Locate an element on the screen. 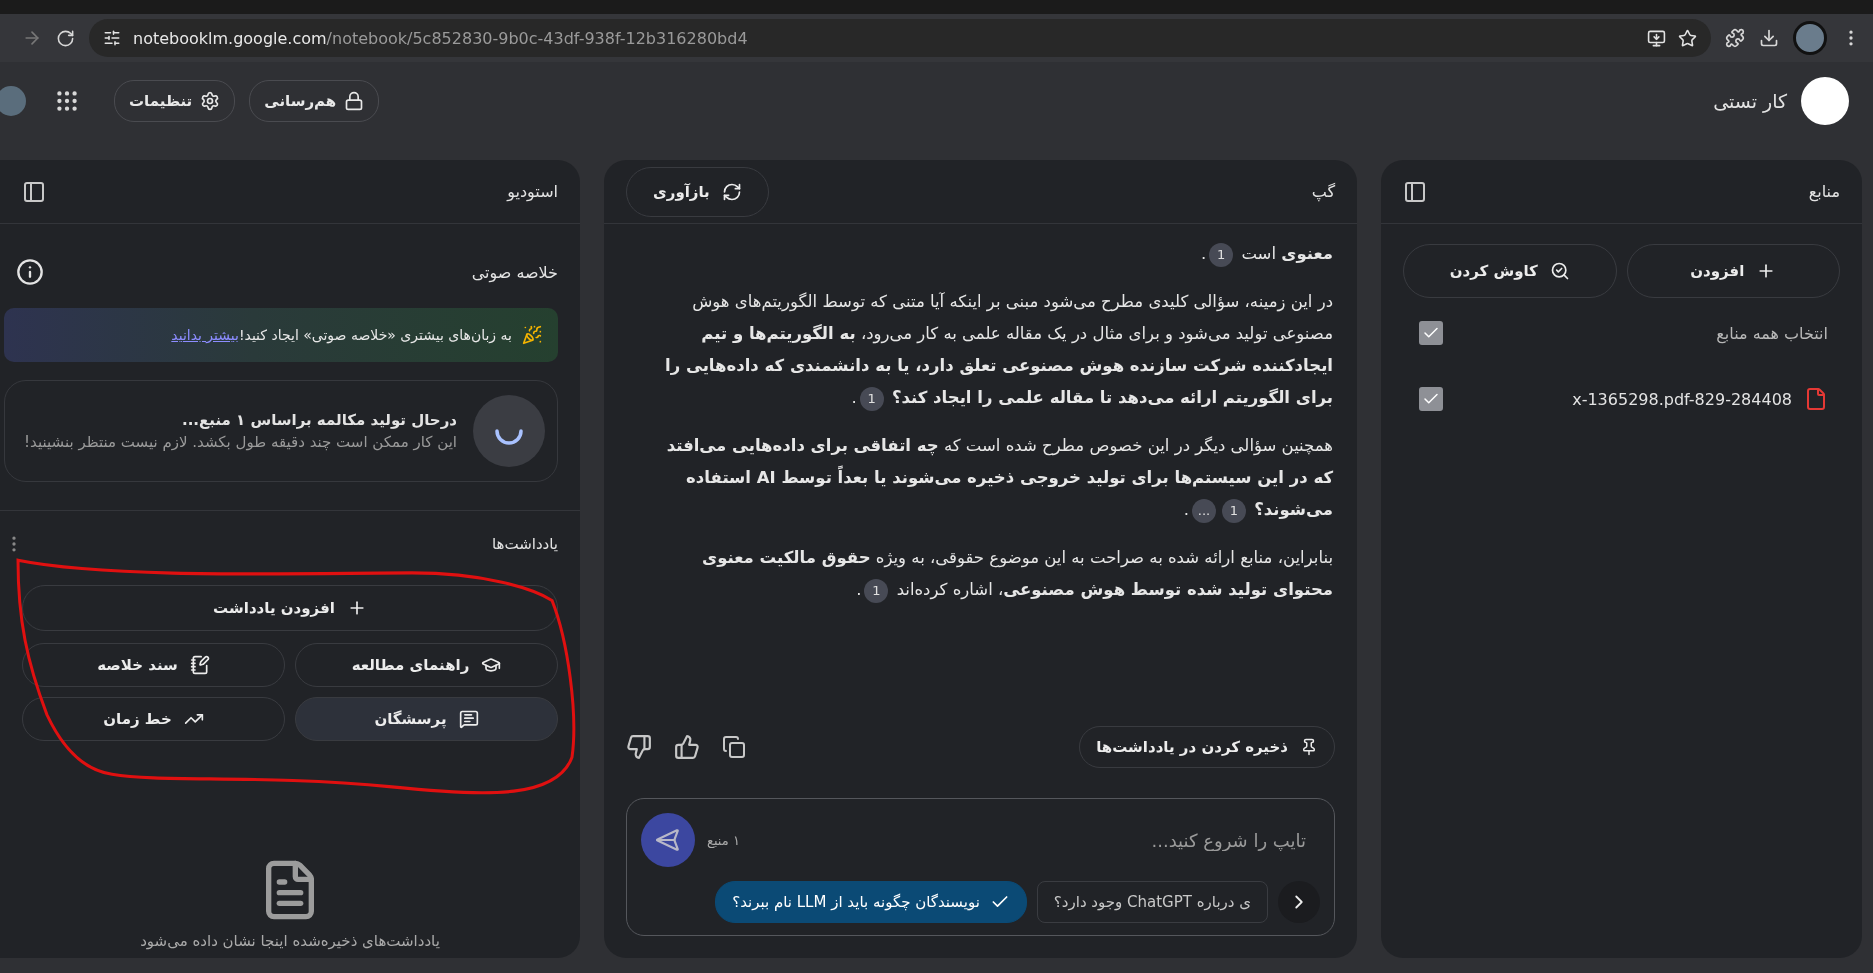  download-icon is located at coordinates (1769, 38).